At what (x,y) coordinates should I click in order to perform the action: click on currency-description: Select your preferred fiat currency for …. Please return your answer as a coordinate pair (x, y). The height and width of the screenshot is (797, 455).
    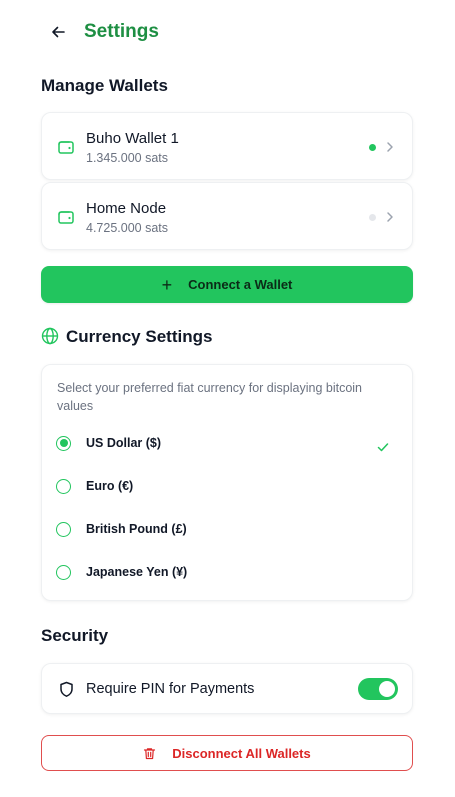
    Looking at the image, I should click on (210, 397).